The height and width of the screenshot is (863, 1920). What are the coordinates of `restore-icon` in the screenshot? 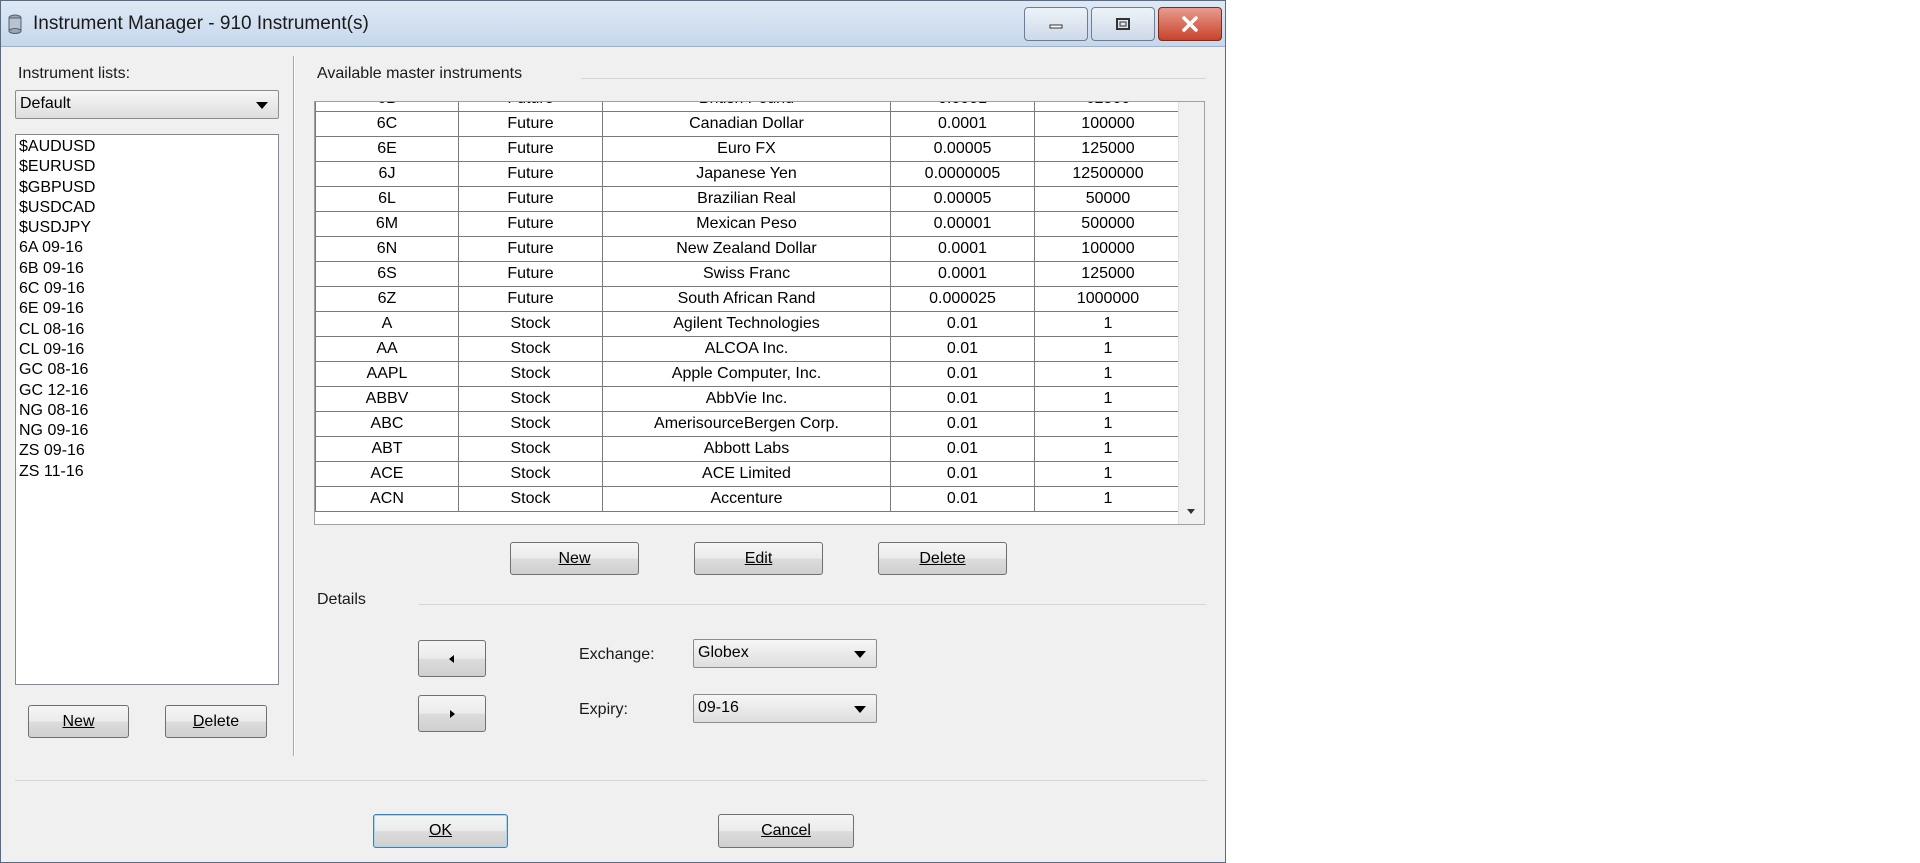 It's located at (1123, 24).